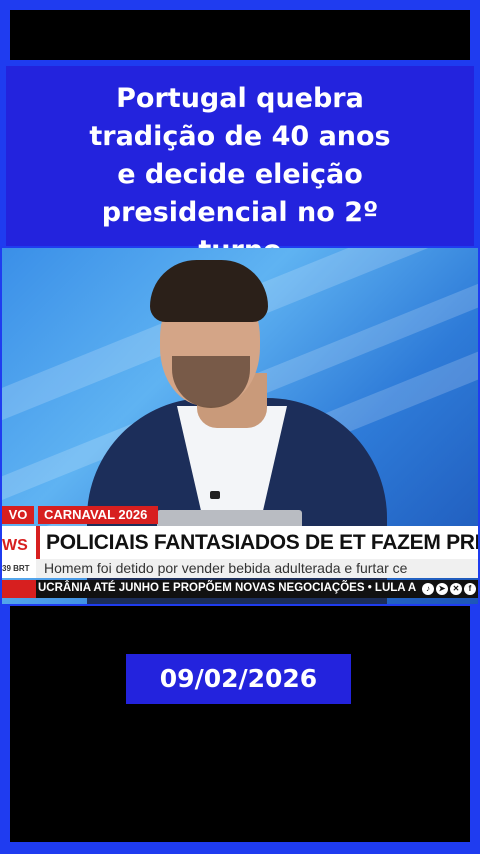 This screenshot has width=480, height=854. What do you see at coordinates (209, 291) in the screenshot?
I see `presenter-hair` at bounding box center [209, 291].